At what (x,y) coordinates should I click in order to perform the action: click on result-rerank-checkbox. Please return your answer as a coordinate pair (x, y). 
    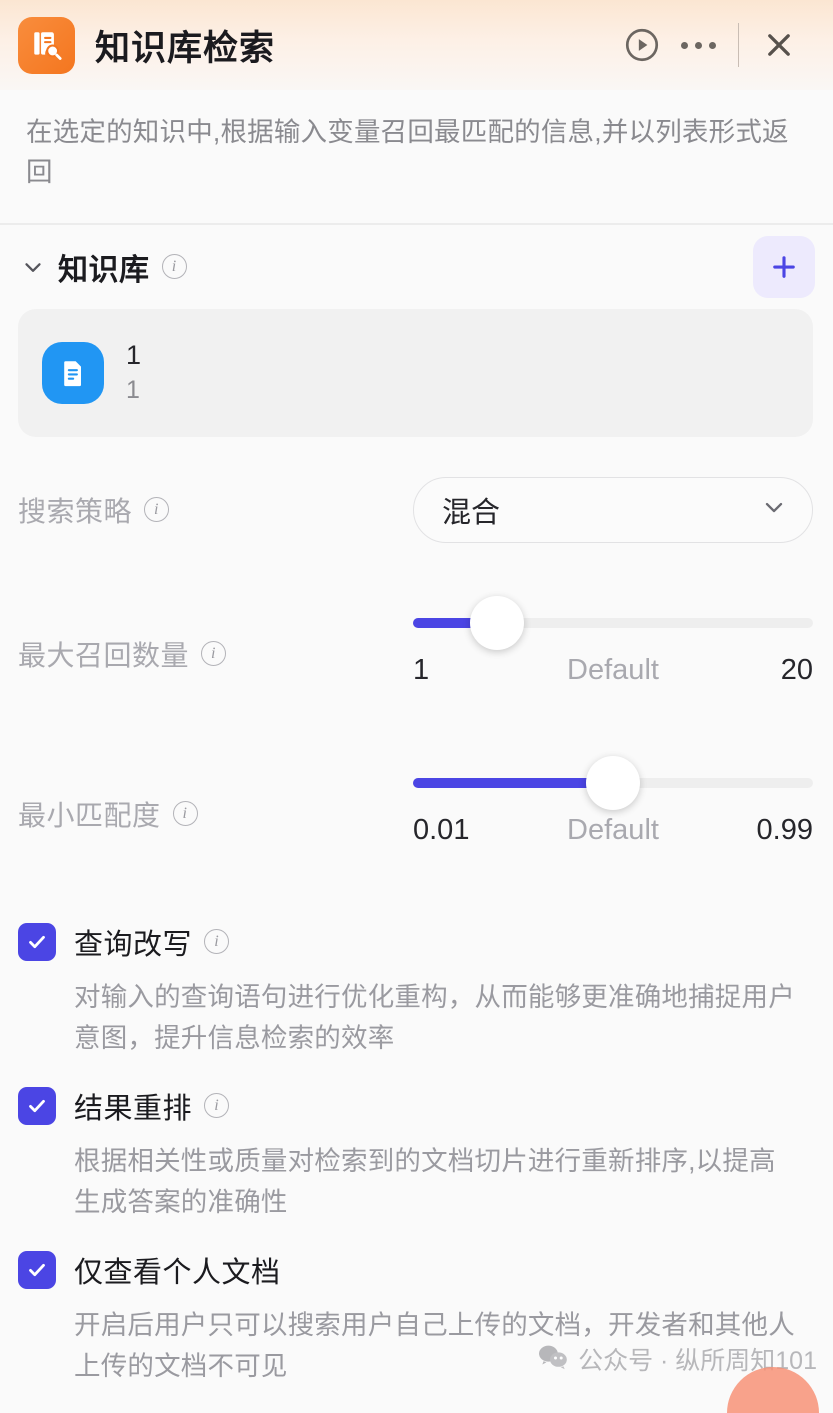
    Looking at the image, I should click on (37, 1105).